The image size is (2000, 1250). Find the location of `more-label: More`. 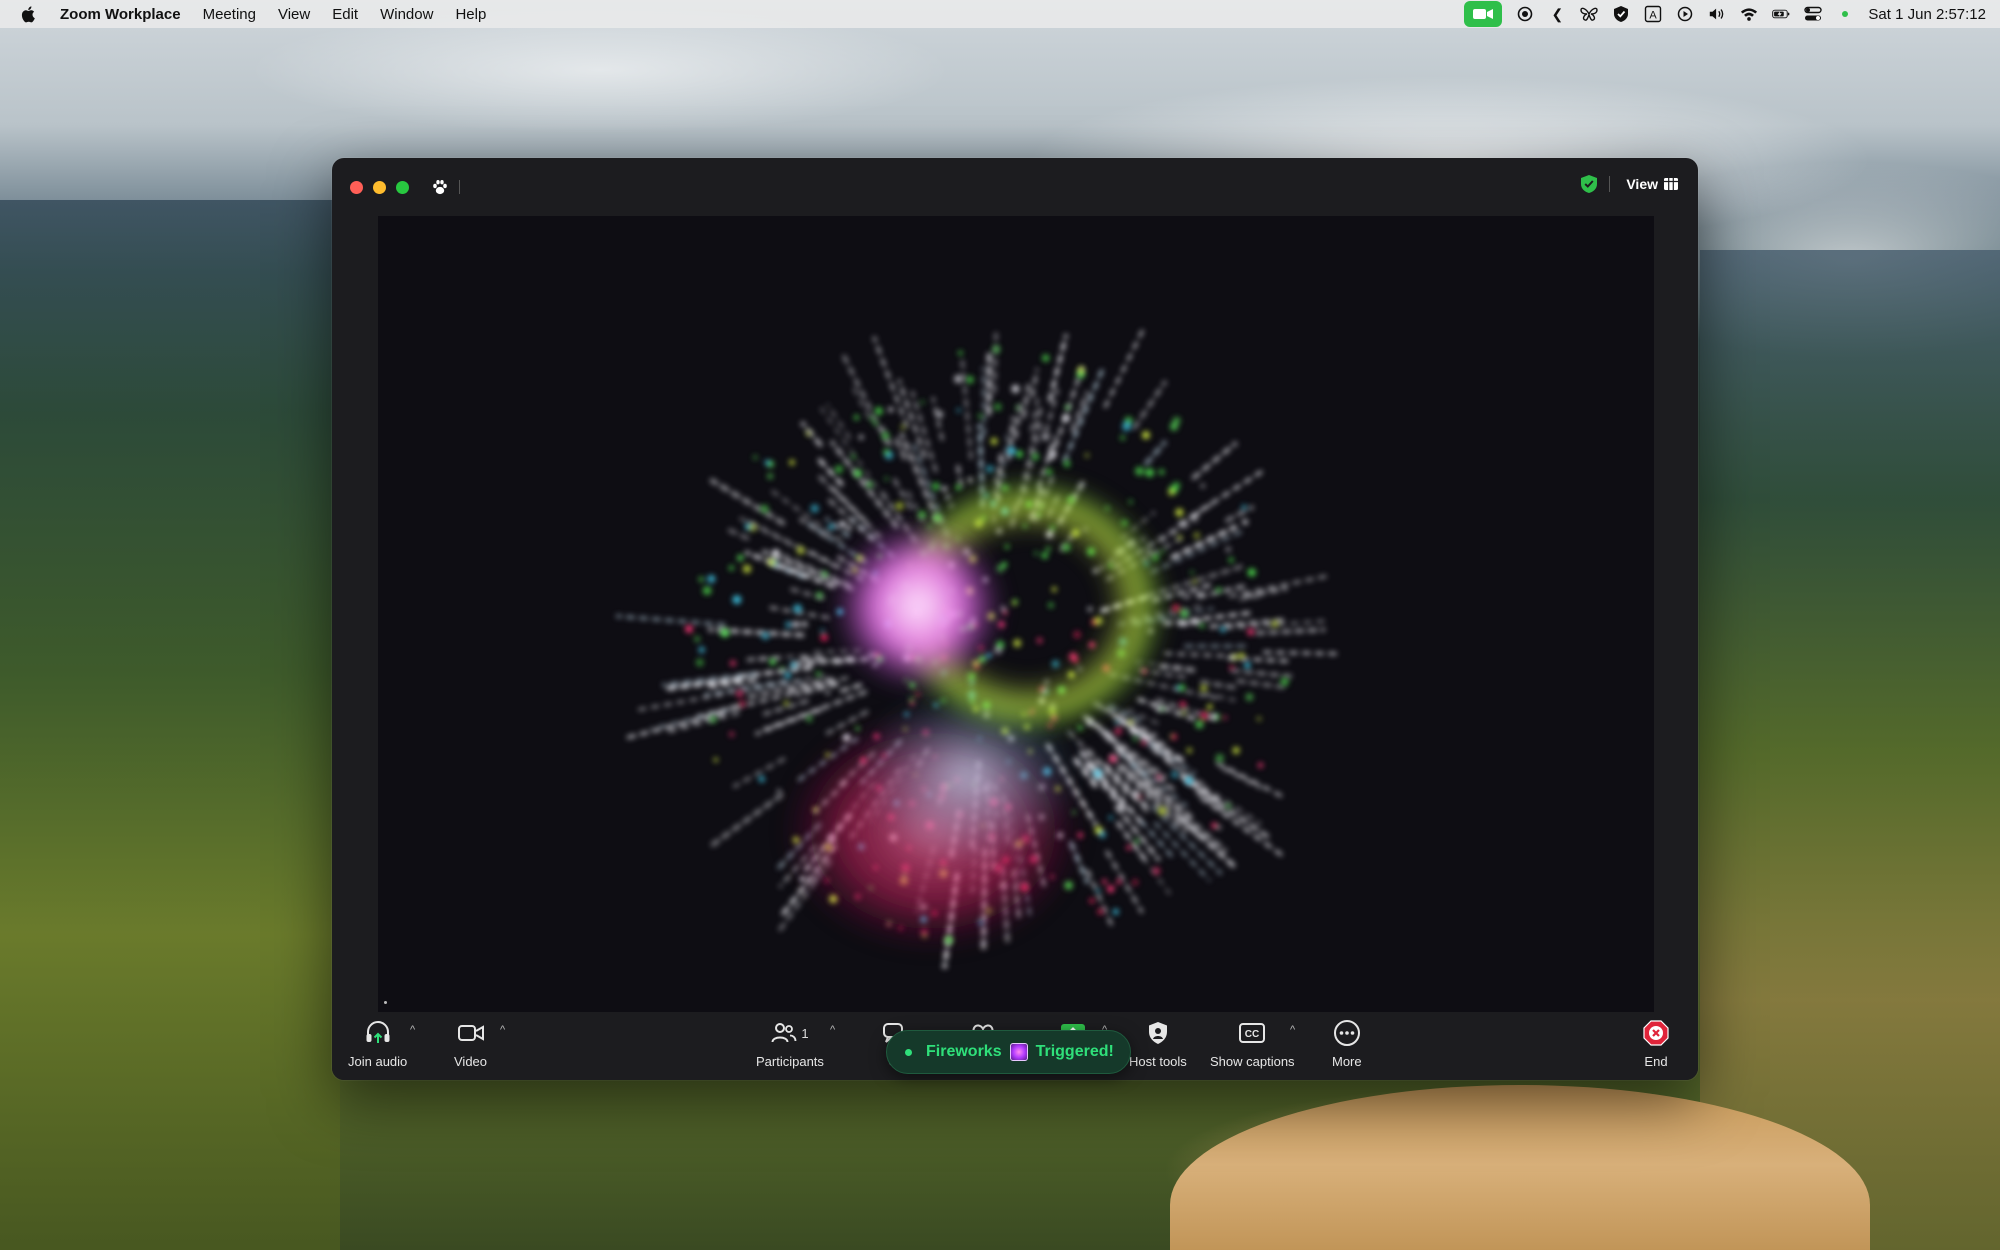

more-label: More is located at coordinates (1347, 1061).